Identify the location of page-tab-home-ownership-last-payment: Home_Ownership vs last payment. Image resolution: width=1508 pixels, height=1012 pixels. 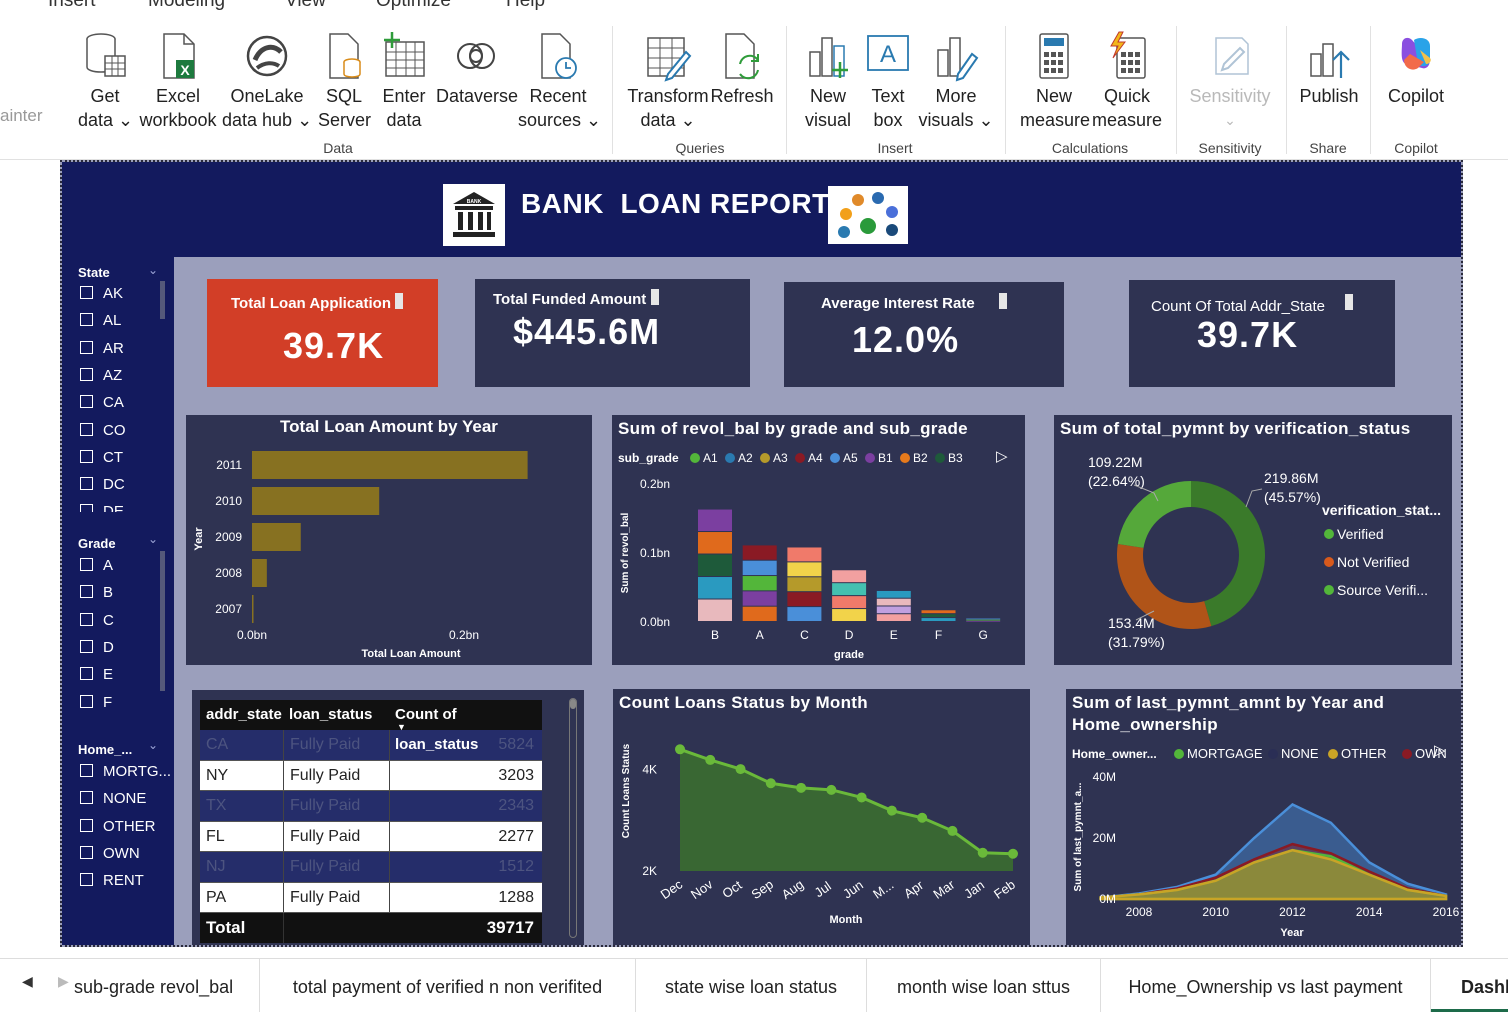
(1266, 985).